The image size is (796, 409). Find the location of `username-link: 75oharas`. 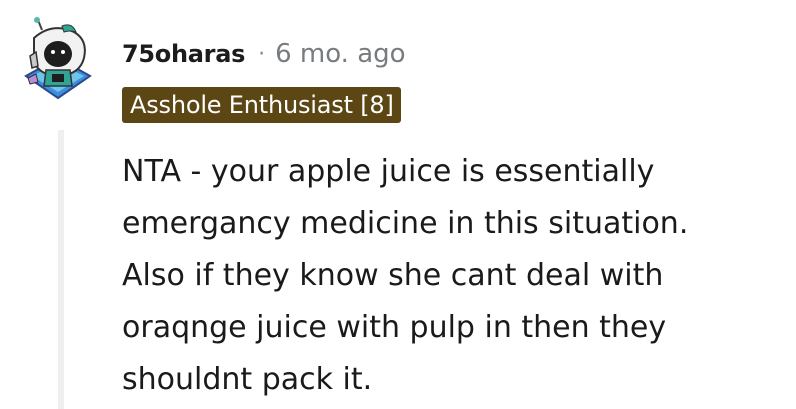

username-link: 75oharas is located at coordinates (183, 54).